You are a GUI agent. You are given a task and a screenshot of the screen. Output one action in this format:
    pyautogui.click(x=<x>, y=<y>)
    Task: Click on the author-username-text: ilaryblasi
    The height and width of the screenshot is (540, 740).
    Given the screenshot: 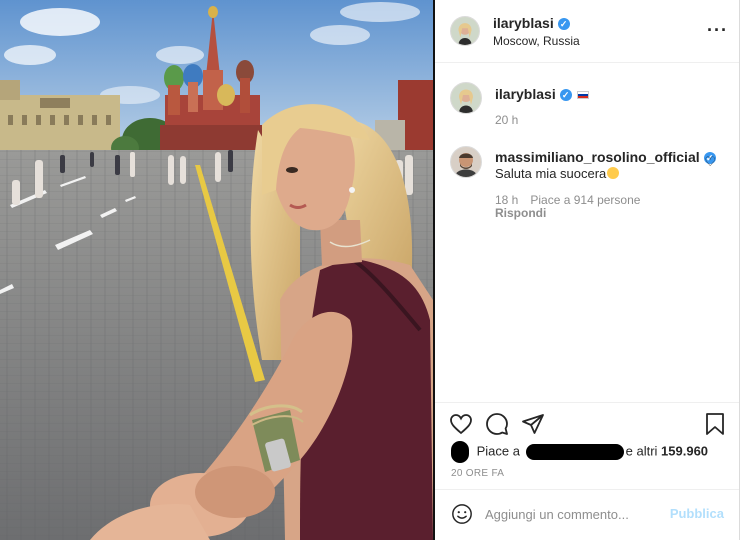 What is the action you would take?
    pyautogui.click(x=523, y=23)
    